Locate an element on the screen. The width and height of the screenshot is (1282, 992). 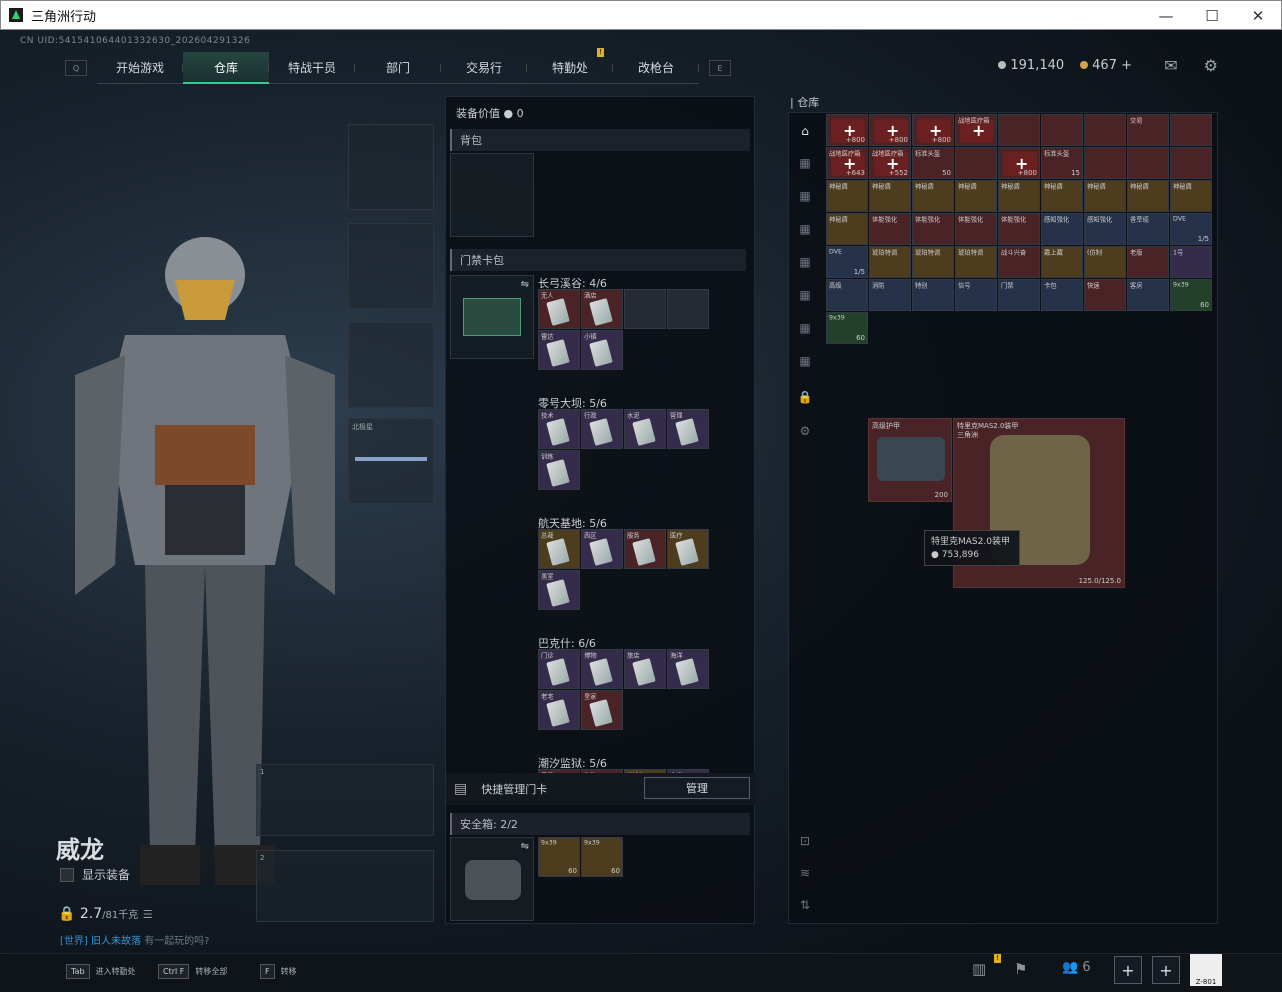
mail-icon: ✉ is located at coordinates (1170, 65).